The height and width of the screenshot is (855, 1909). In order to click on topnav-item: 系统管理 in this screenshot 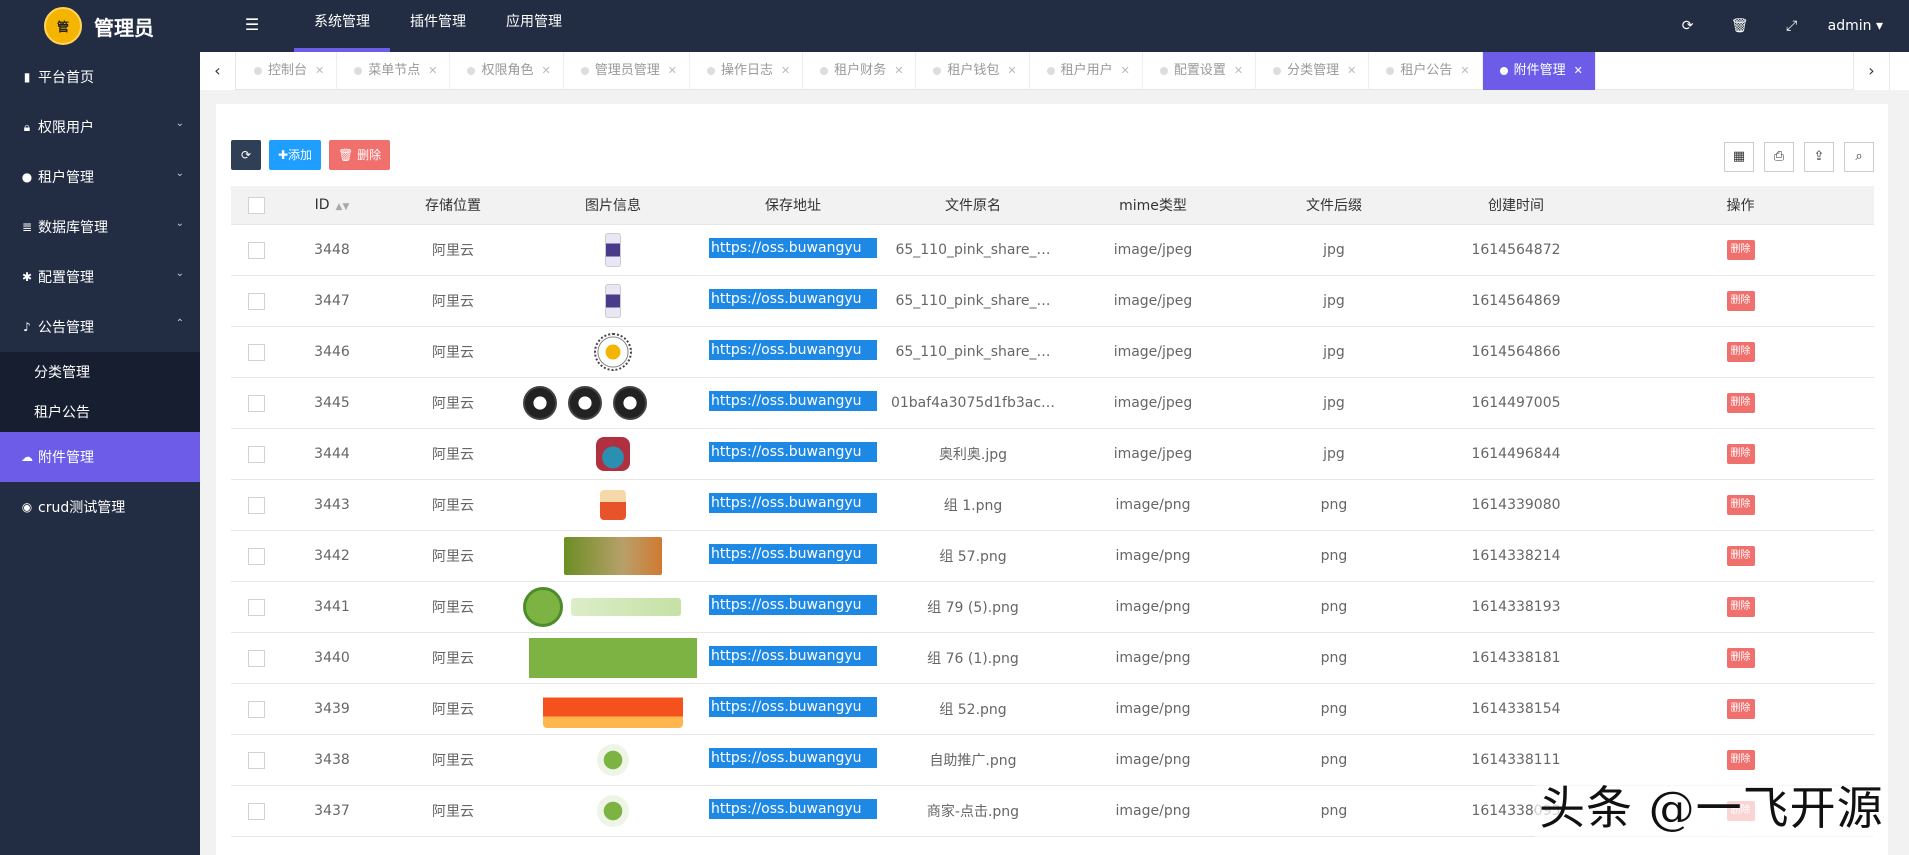, I will do `click(342, 26)`.